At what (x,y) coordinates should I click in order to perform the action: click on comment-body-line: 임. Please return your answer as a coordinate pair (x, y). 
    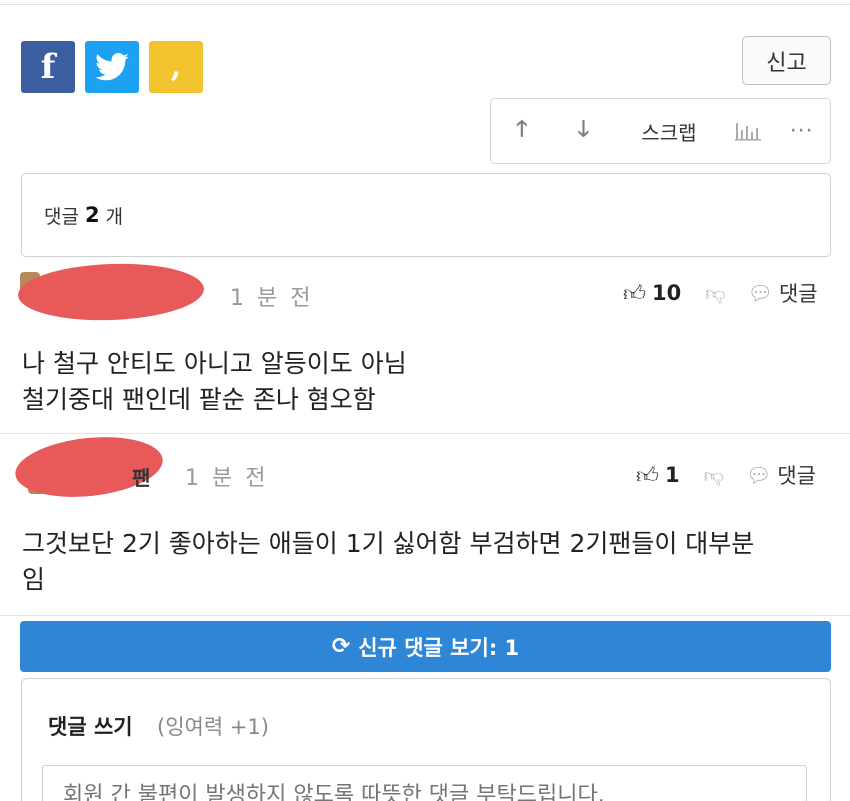
    Looking at the image, I should click on (34, 579).